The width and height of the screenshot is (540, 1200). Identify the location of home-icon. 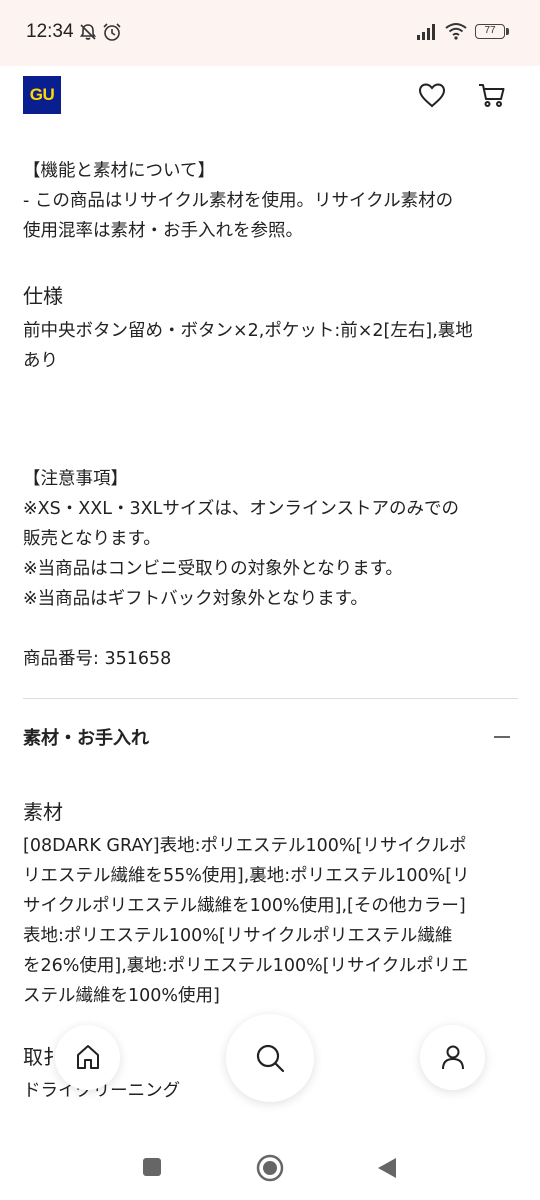
(88, 1057).